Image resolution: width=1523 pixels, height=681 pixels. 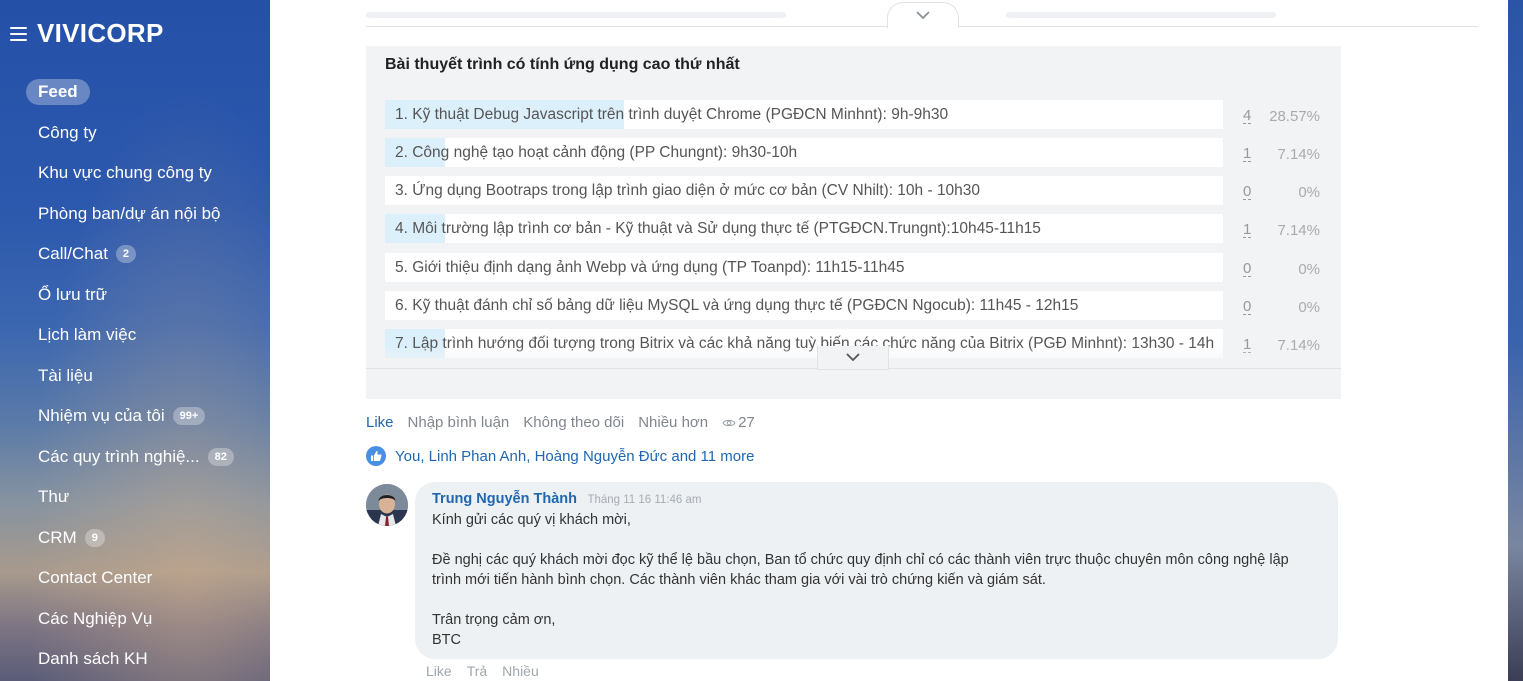 I want to click on sidebar-item: Các Nghiệp Vụ, so click(x=135, y=619).